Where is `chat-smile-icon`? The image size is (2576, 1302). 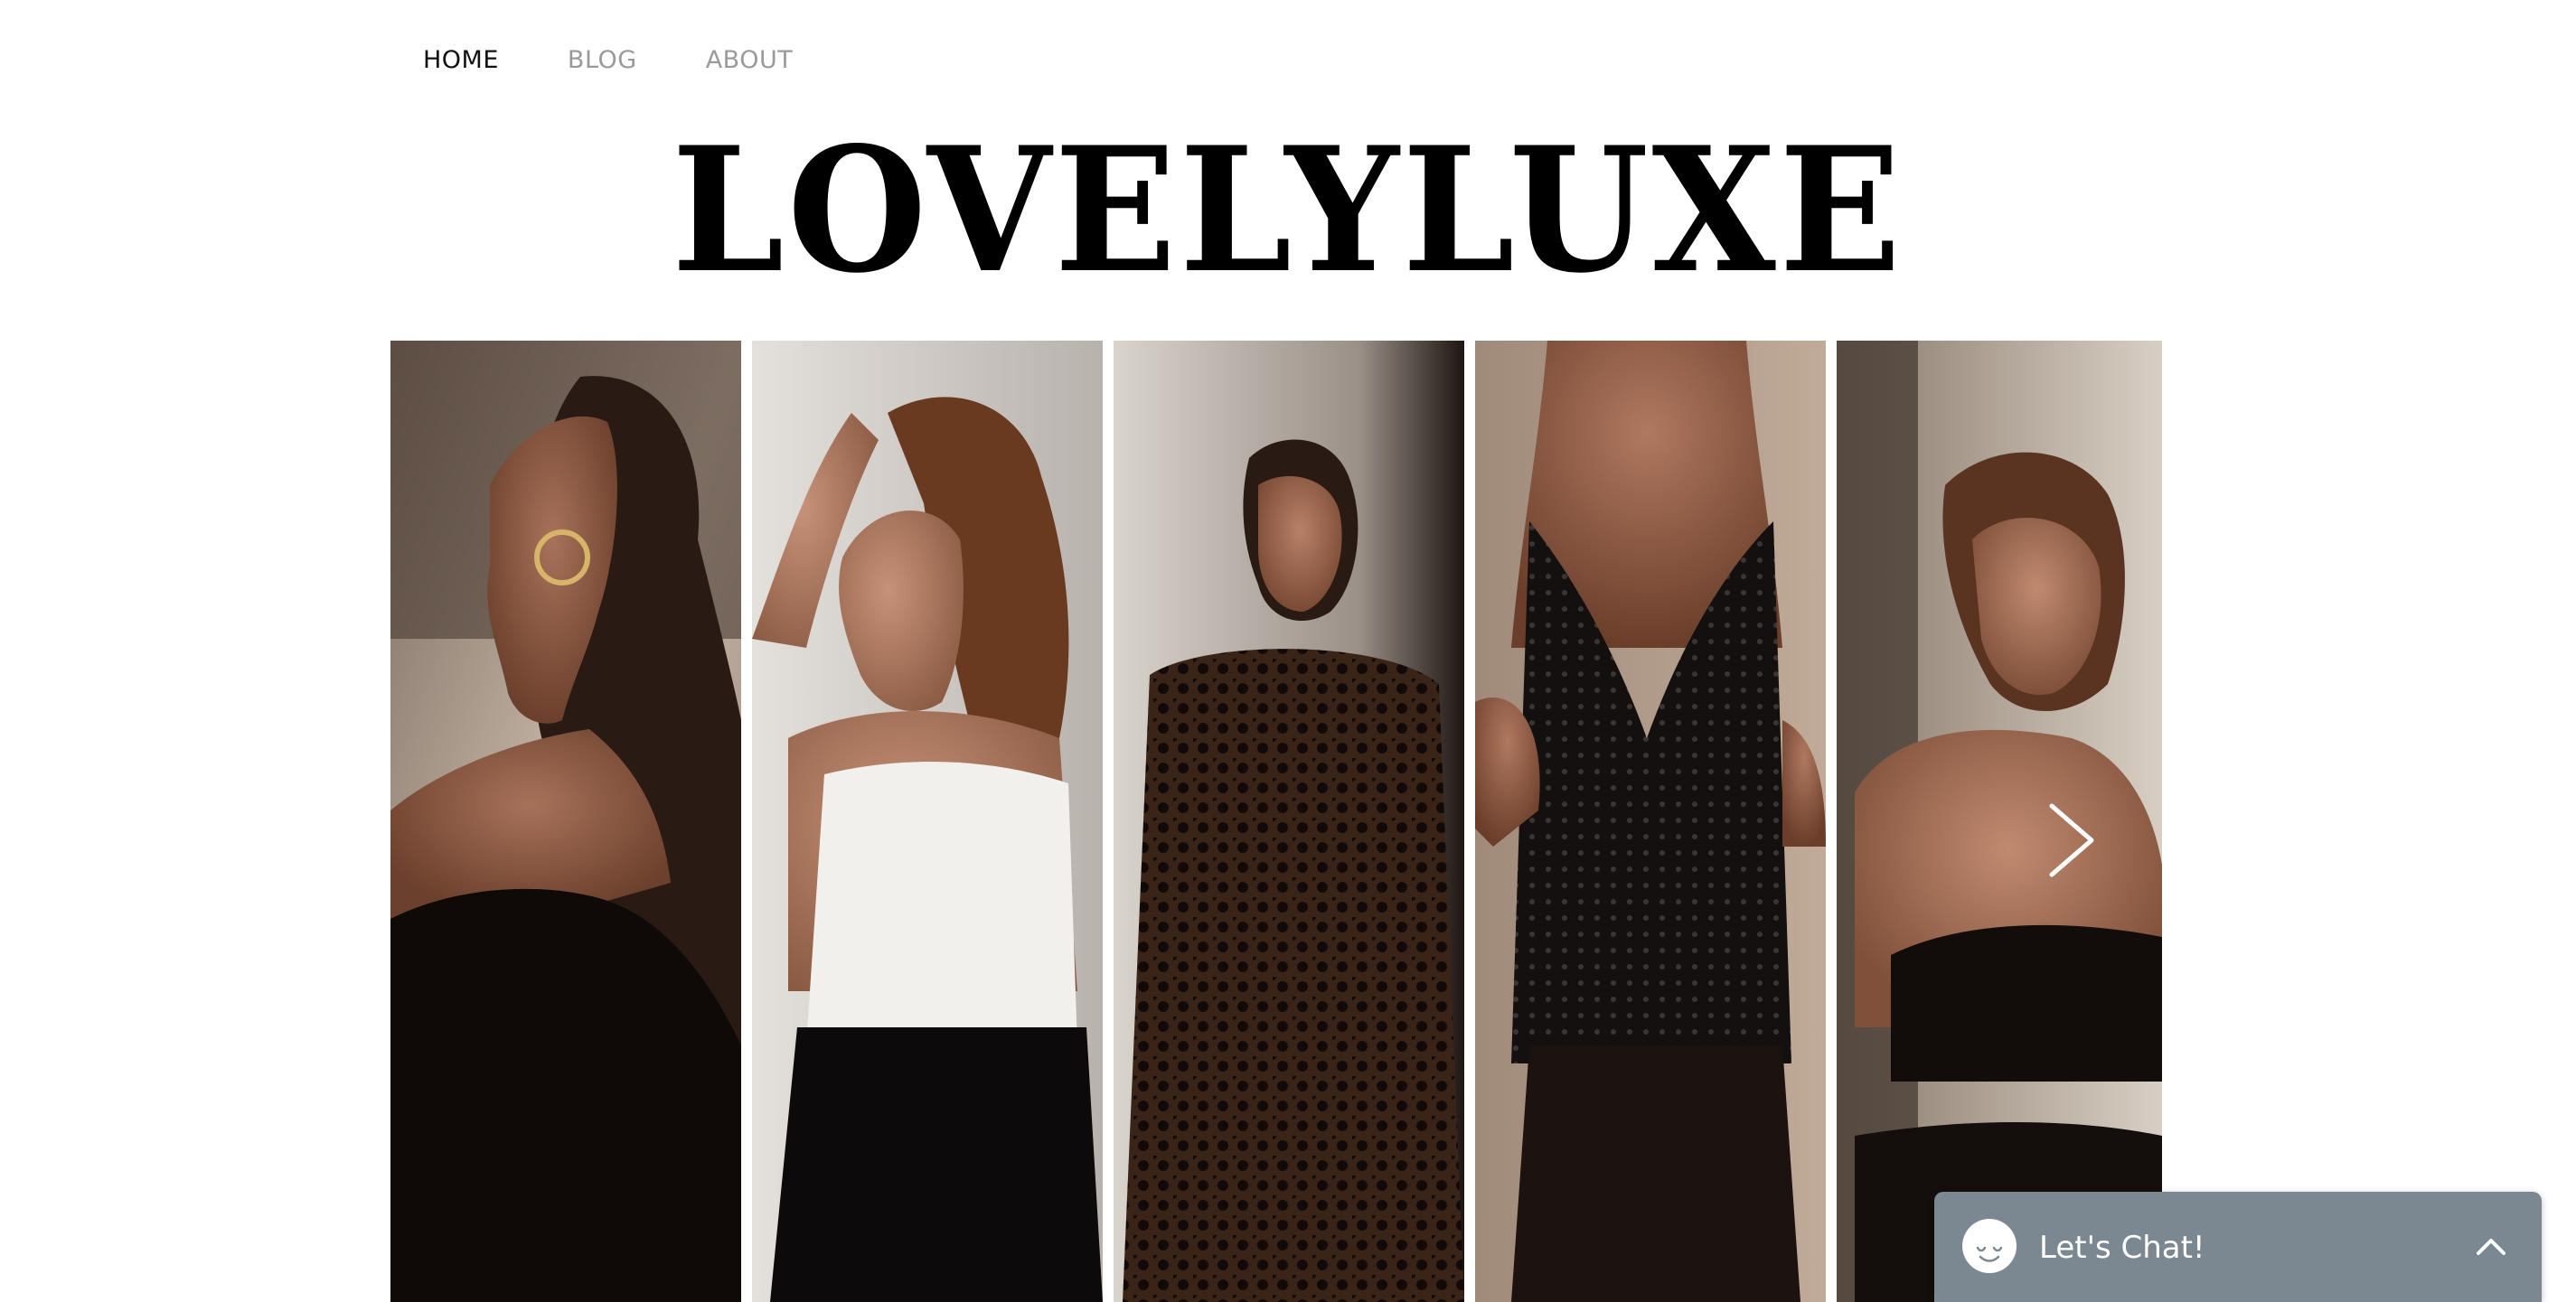
chat-smile-icon is located at coordinates (1990, 1246).